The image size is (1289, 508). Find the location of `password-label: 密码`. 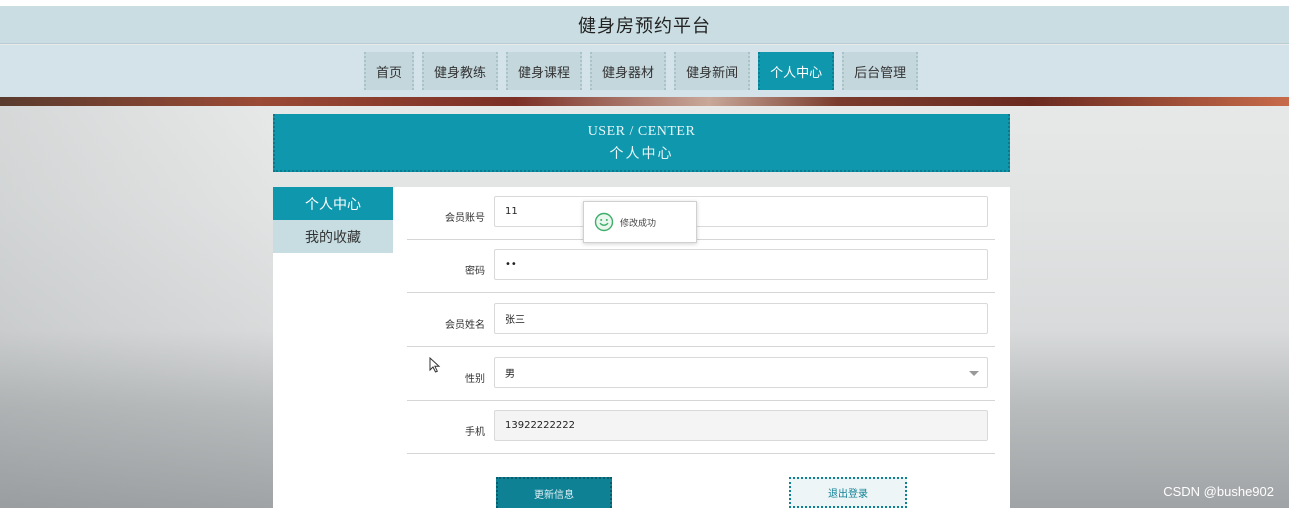

password-label: 密码 is located at coordinates (475, 271).